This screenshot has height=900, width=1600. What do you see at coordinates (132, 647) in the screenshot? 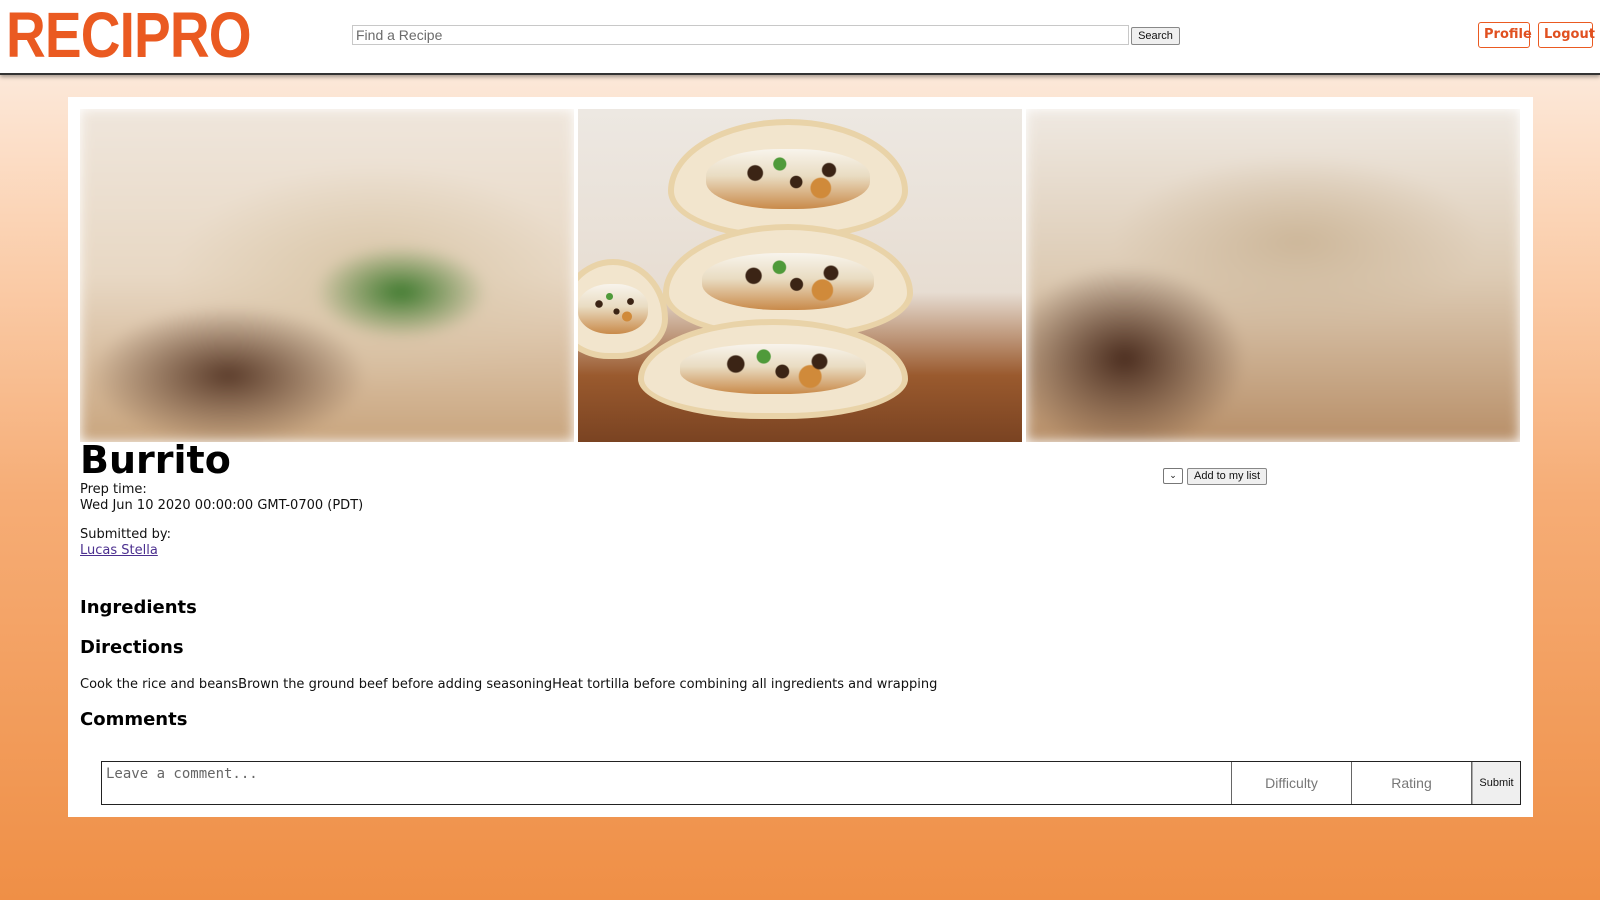
I see `directions-heading: Directions` at bounding box center [132, 647].